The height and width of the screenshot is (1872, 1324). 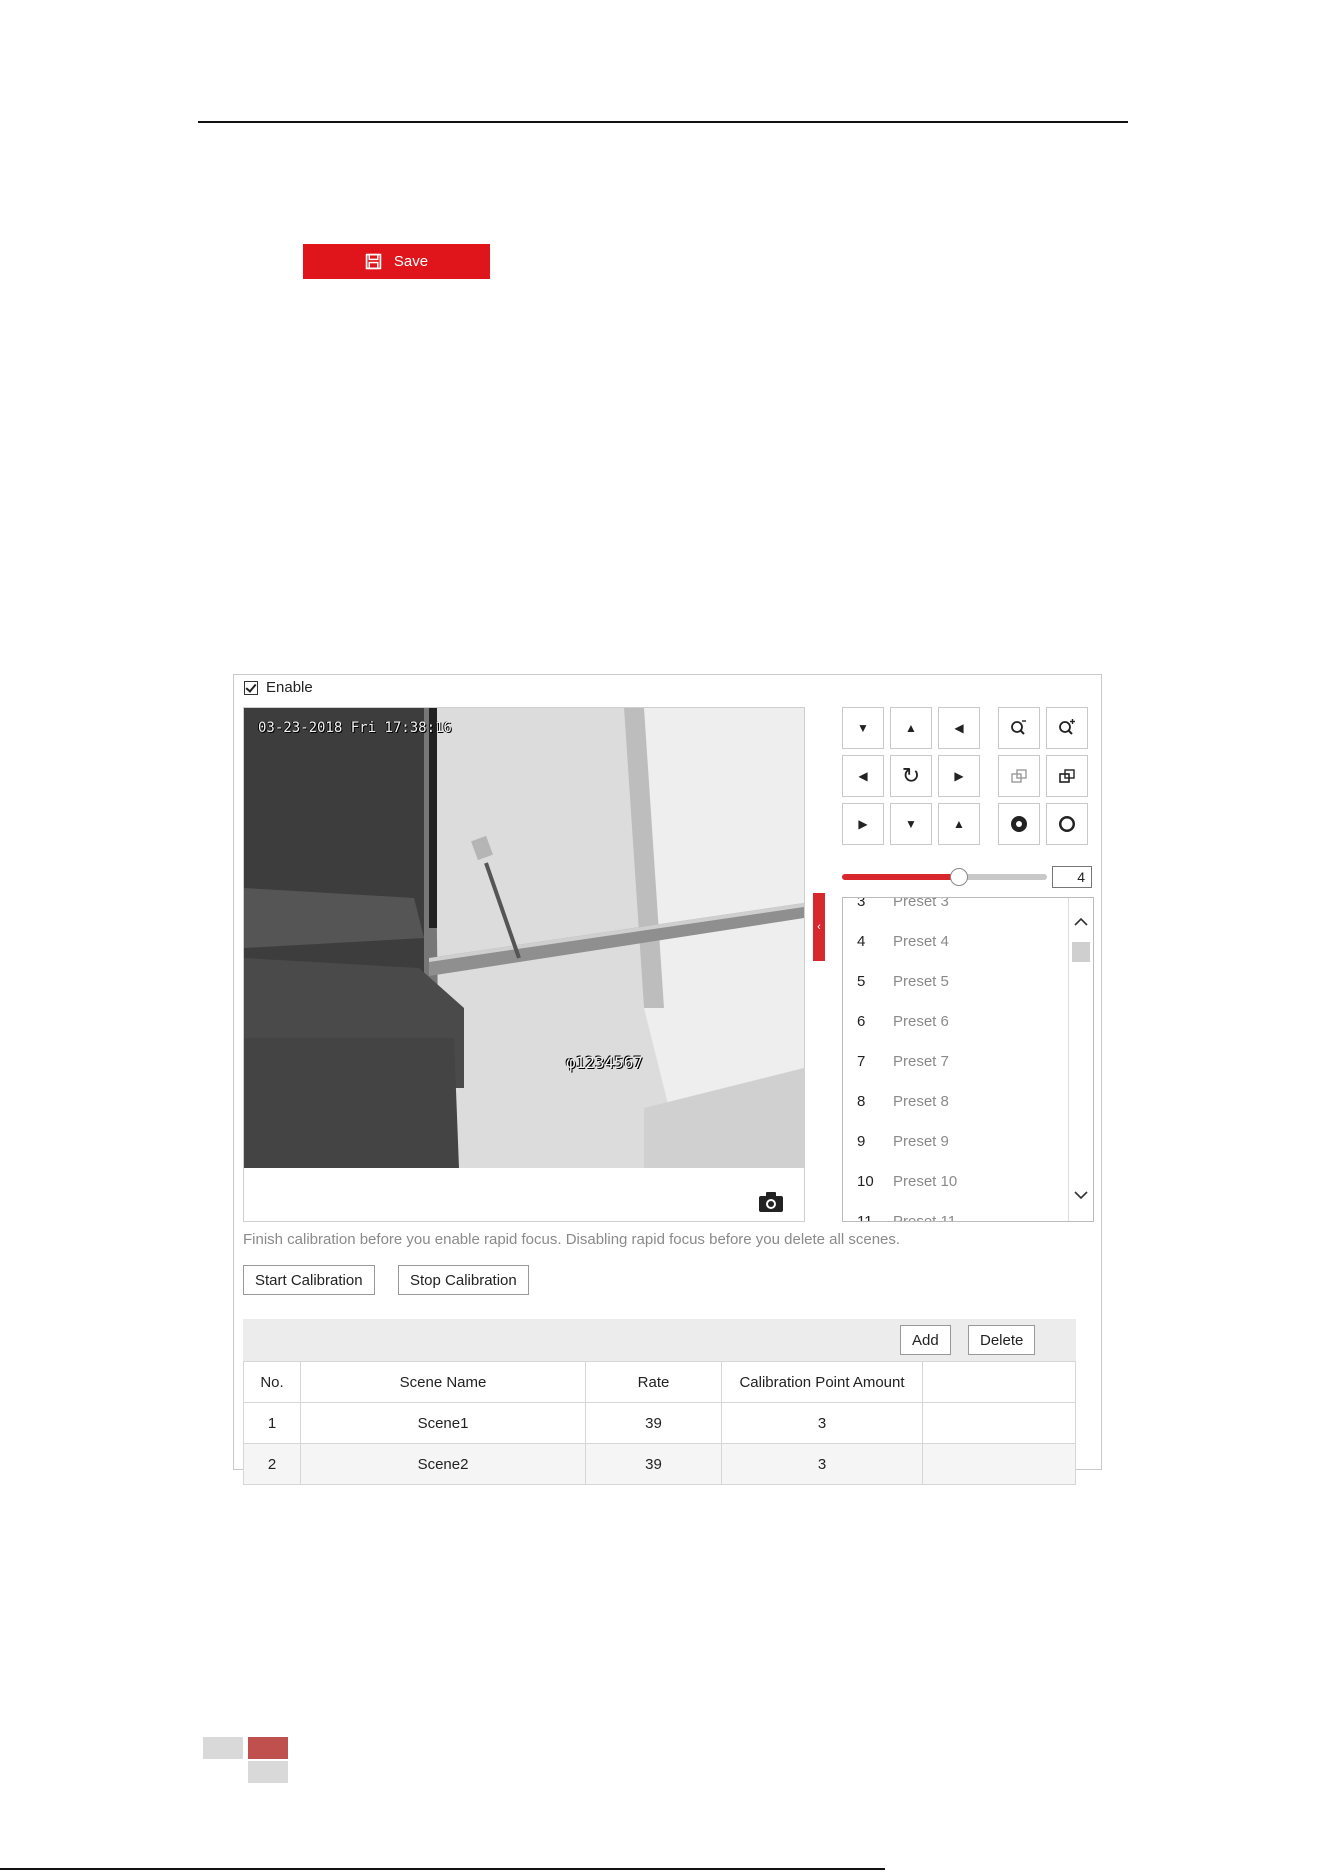 I want to click on preset-item: 4 Preset 4, so click(x=956, y=941).